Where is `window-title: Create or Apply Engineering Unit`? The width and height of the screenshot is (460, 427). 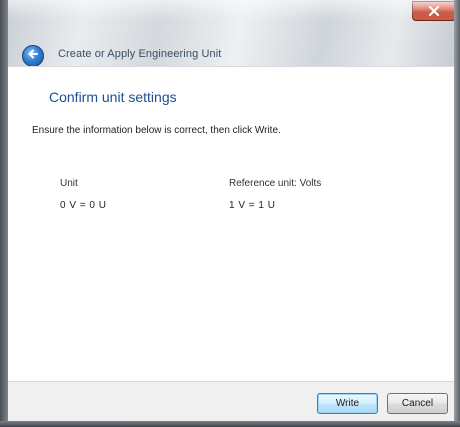
window-title: Create or Apply Engineering Unit is located at coordinates (140, 54).